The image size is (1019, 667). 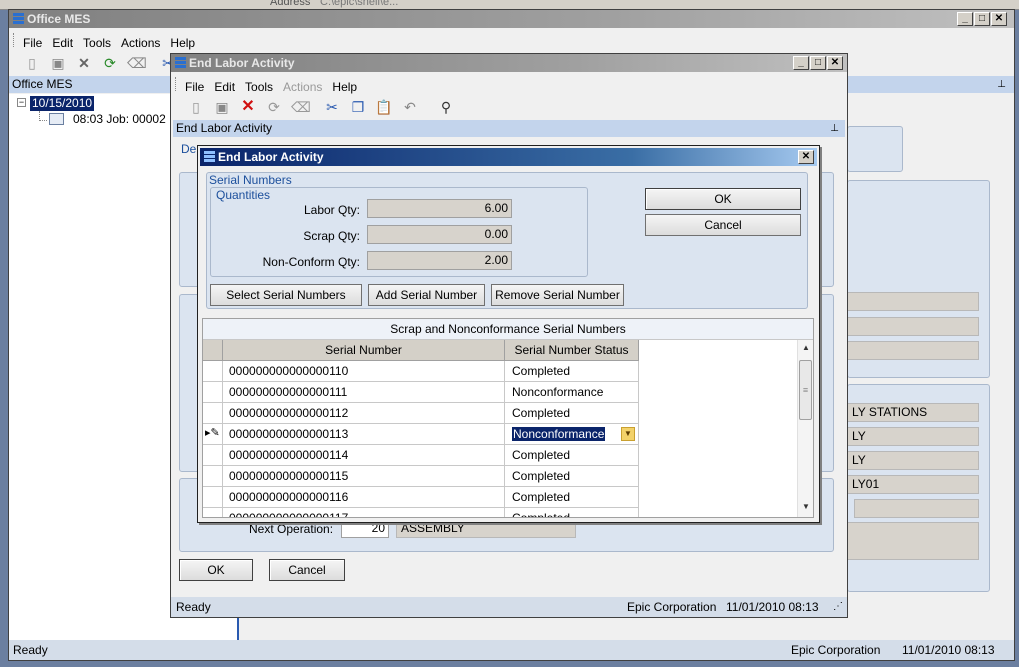 What do you see at coordinates (801, 63) in the screenshot?
I see `labor-minimize-button: _` at bounding box center [801, 63].